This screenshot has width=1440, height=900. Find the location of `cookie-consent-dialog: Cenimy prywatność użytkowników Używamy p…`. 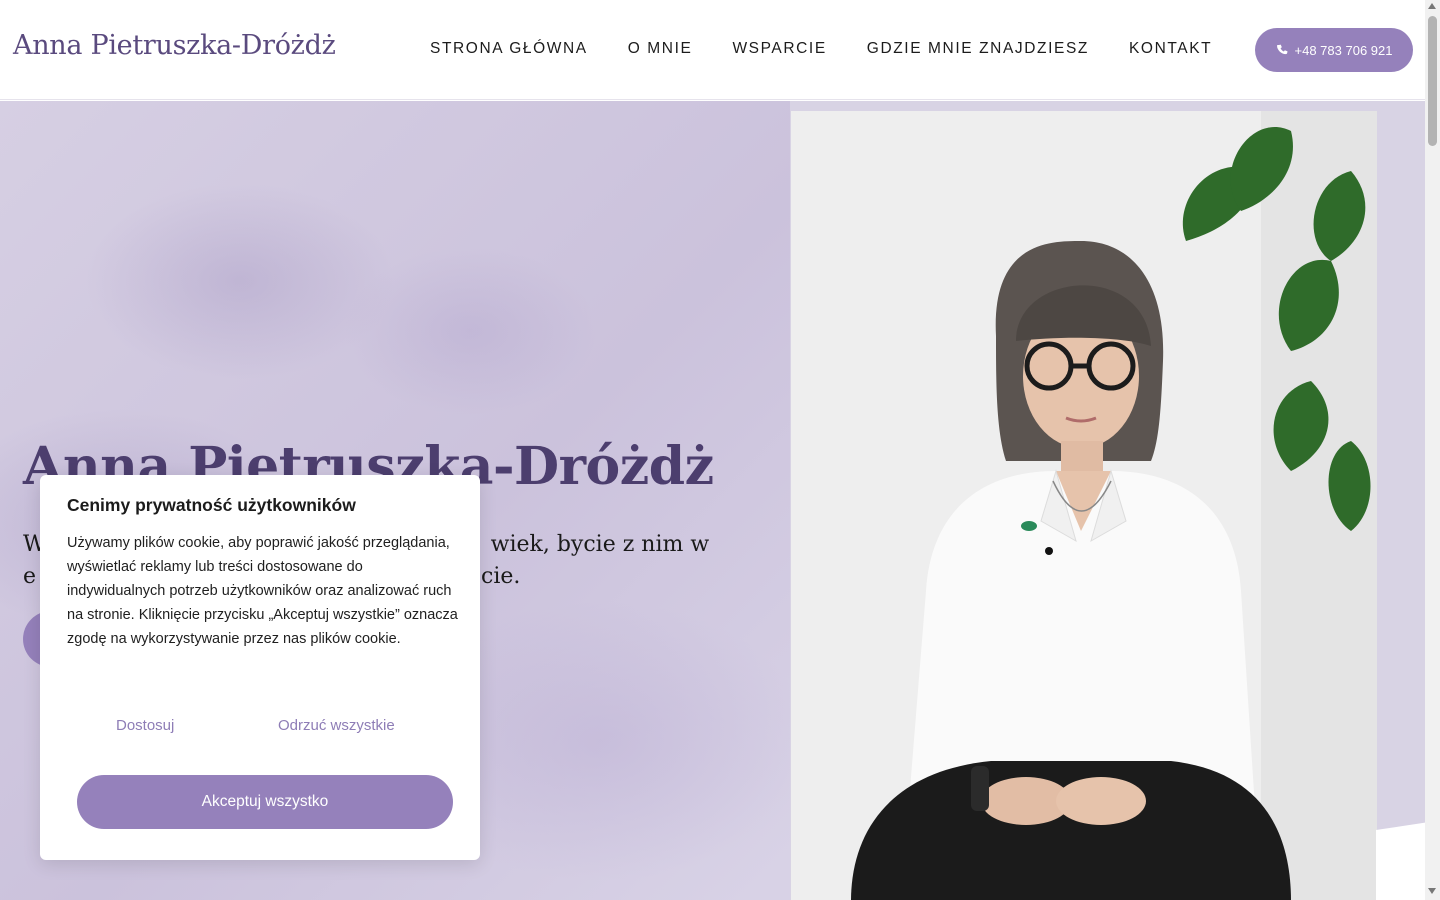

cookie-consent-dialog: Cenimy prywatność użytkowników Używamy p… is located at coordinates (260, 667).